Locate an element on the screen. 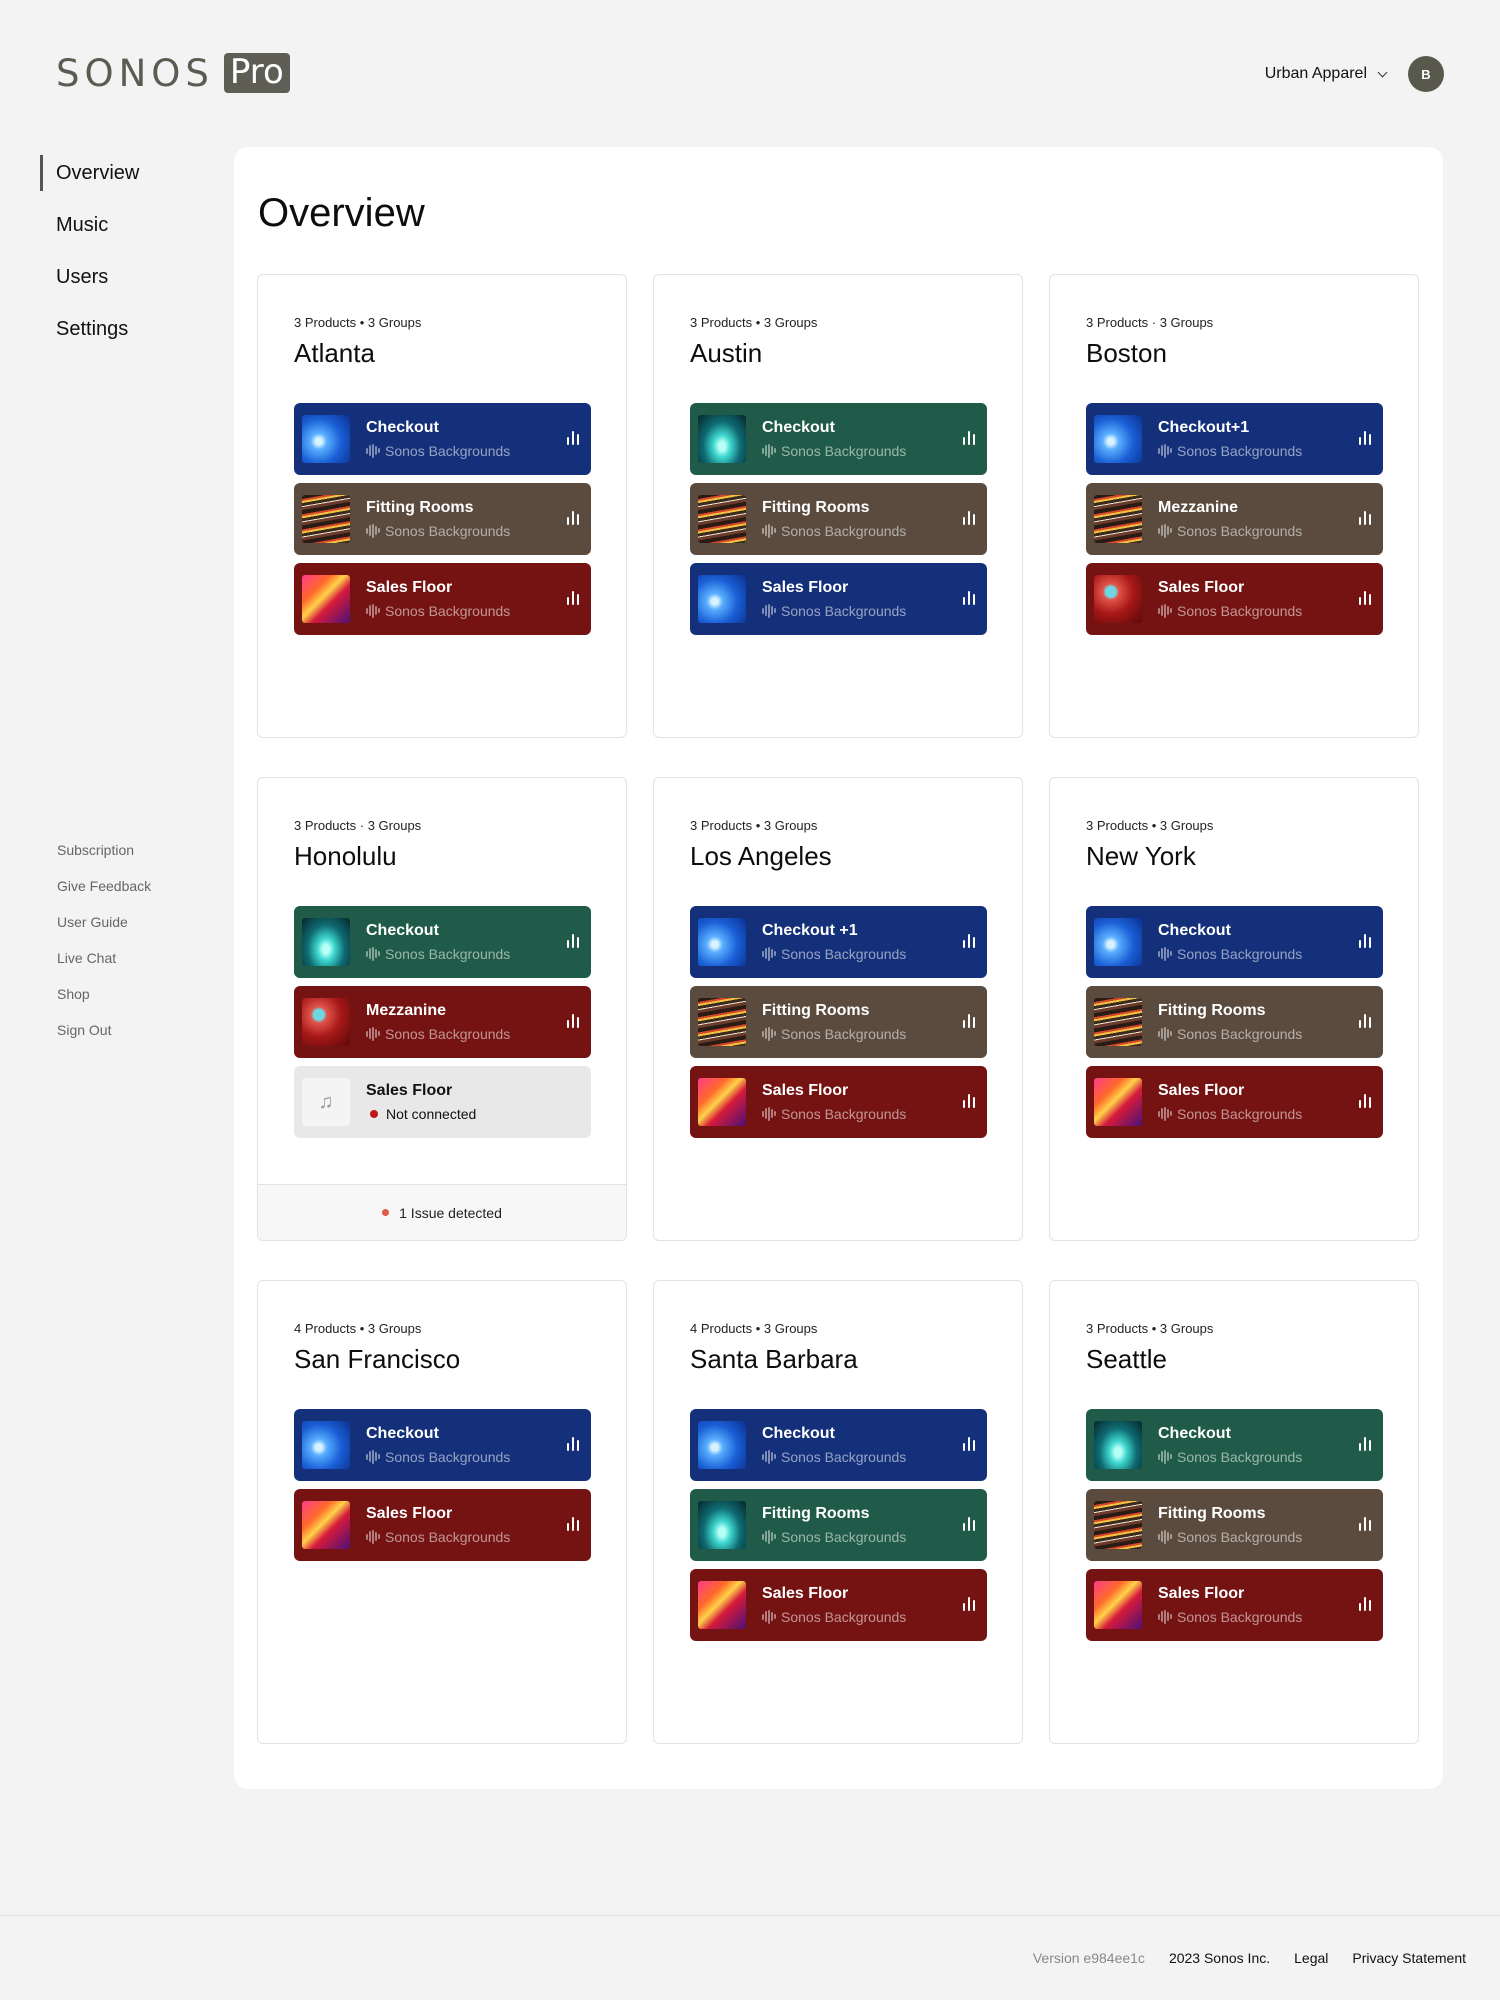  nav-item-music: Music is located at coordinates (120, 225).